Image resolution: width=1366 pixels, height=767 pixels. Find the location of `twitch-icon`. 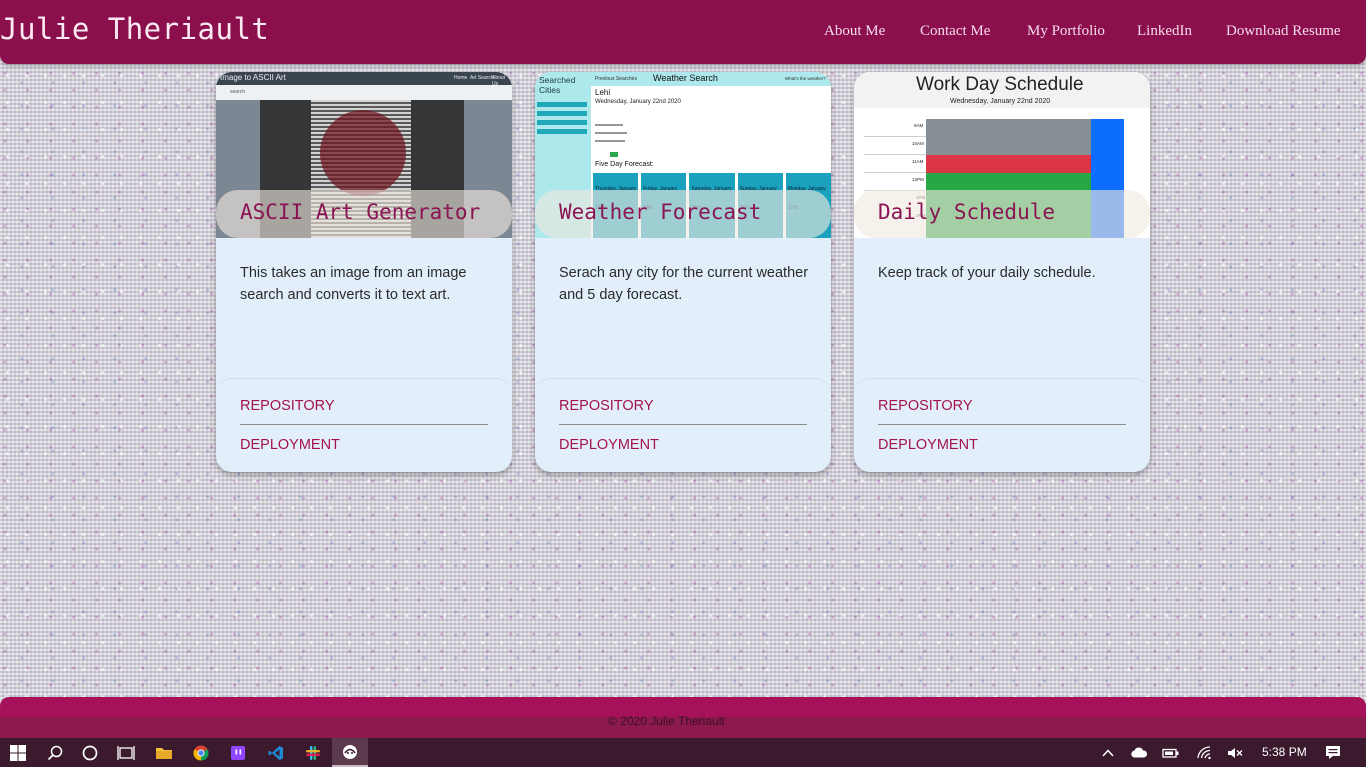

twitch-icon is located at coordinates (238, 752).